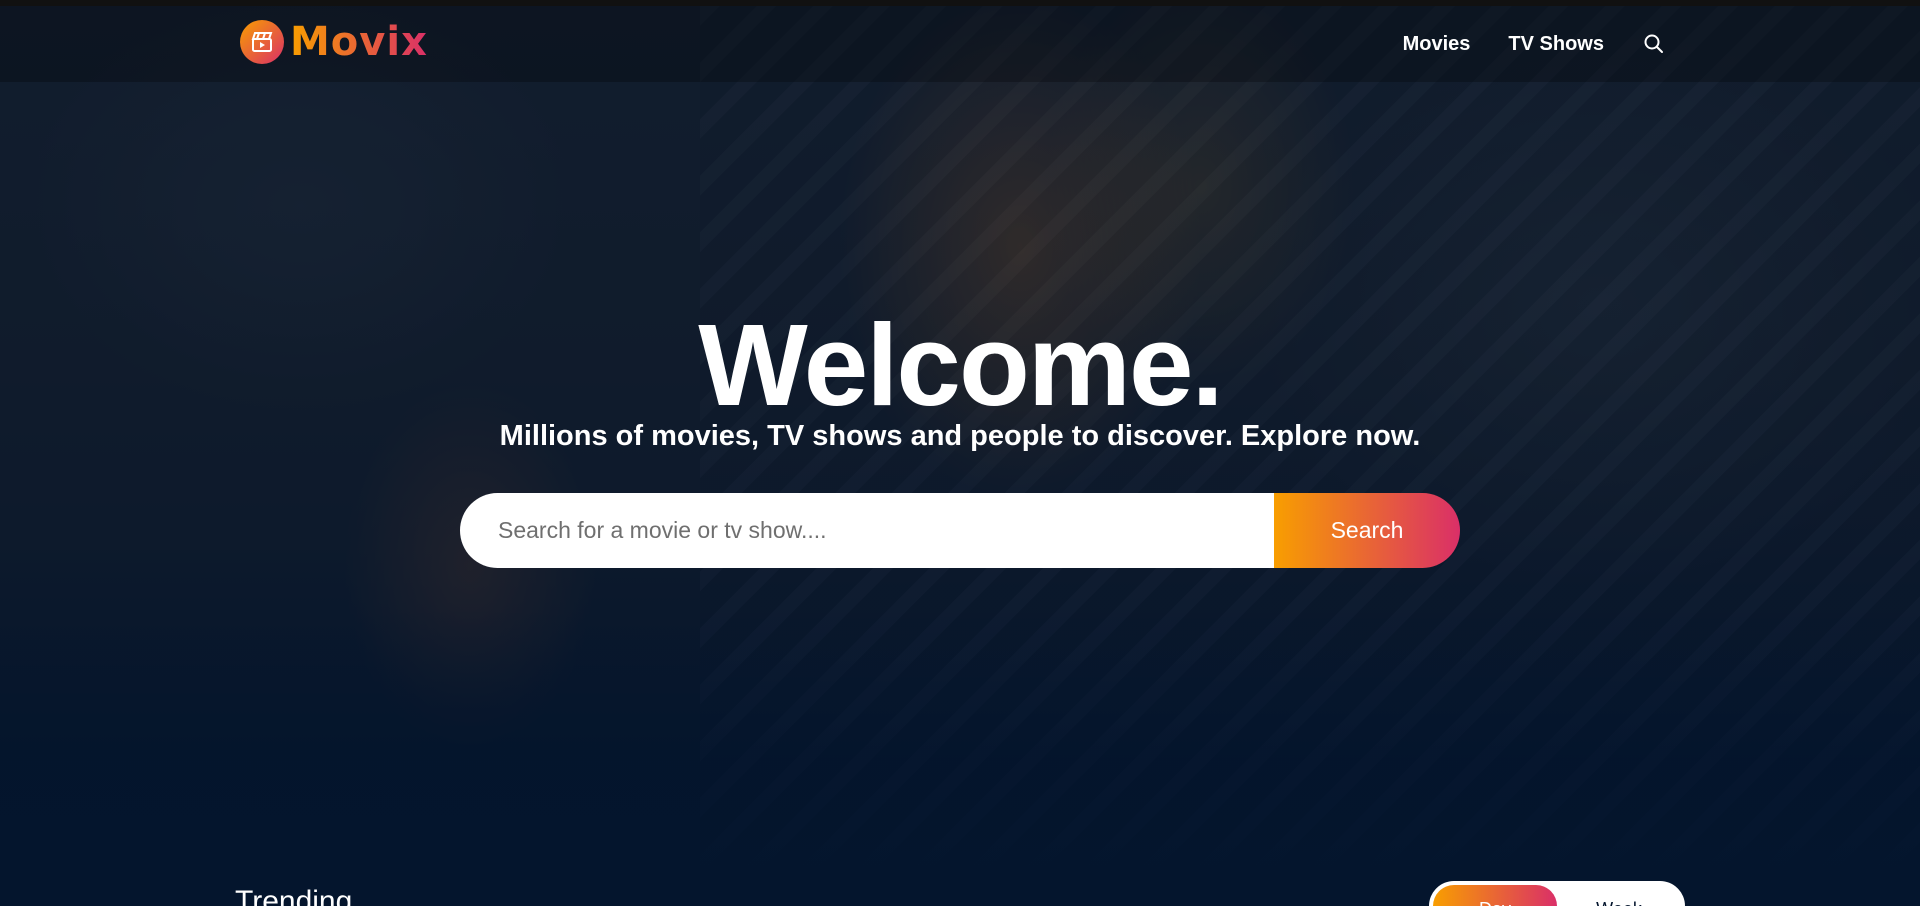  Describe the element at coordinates (960, 365) in the screenshot. I see `hero-title: Welcome.` at that location.